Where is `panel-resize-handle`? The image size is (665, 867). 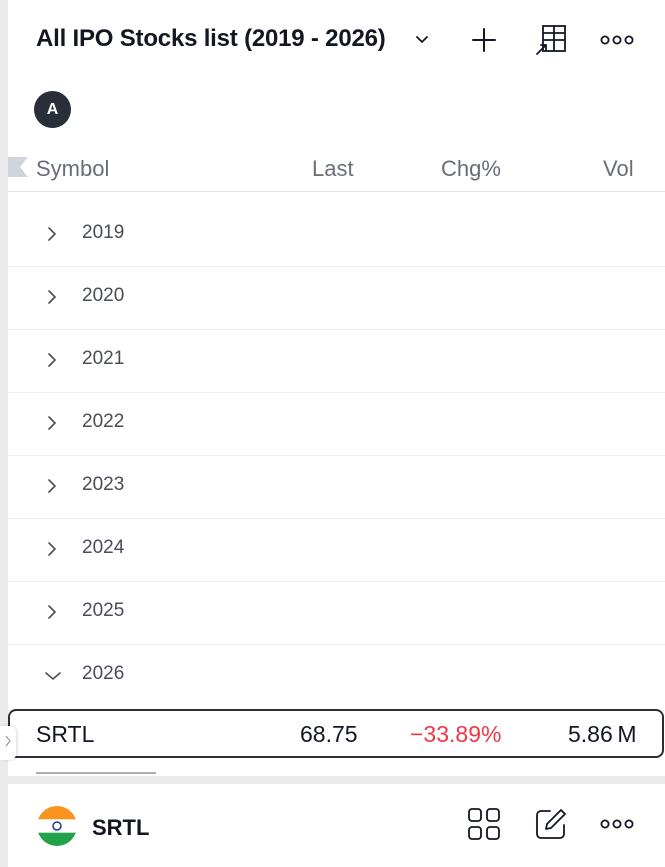
panel-resize-handle is located at coordinates (8, 743).